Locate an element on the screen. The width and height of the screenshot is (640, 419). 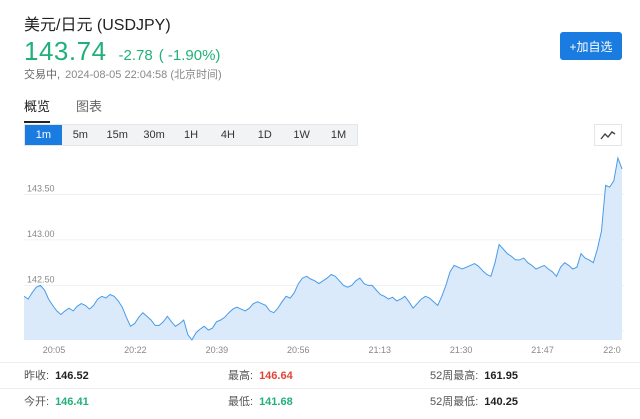
stat-value: 146.64 is located at coordinates (276, 376).